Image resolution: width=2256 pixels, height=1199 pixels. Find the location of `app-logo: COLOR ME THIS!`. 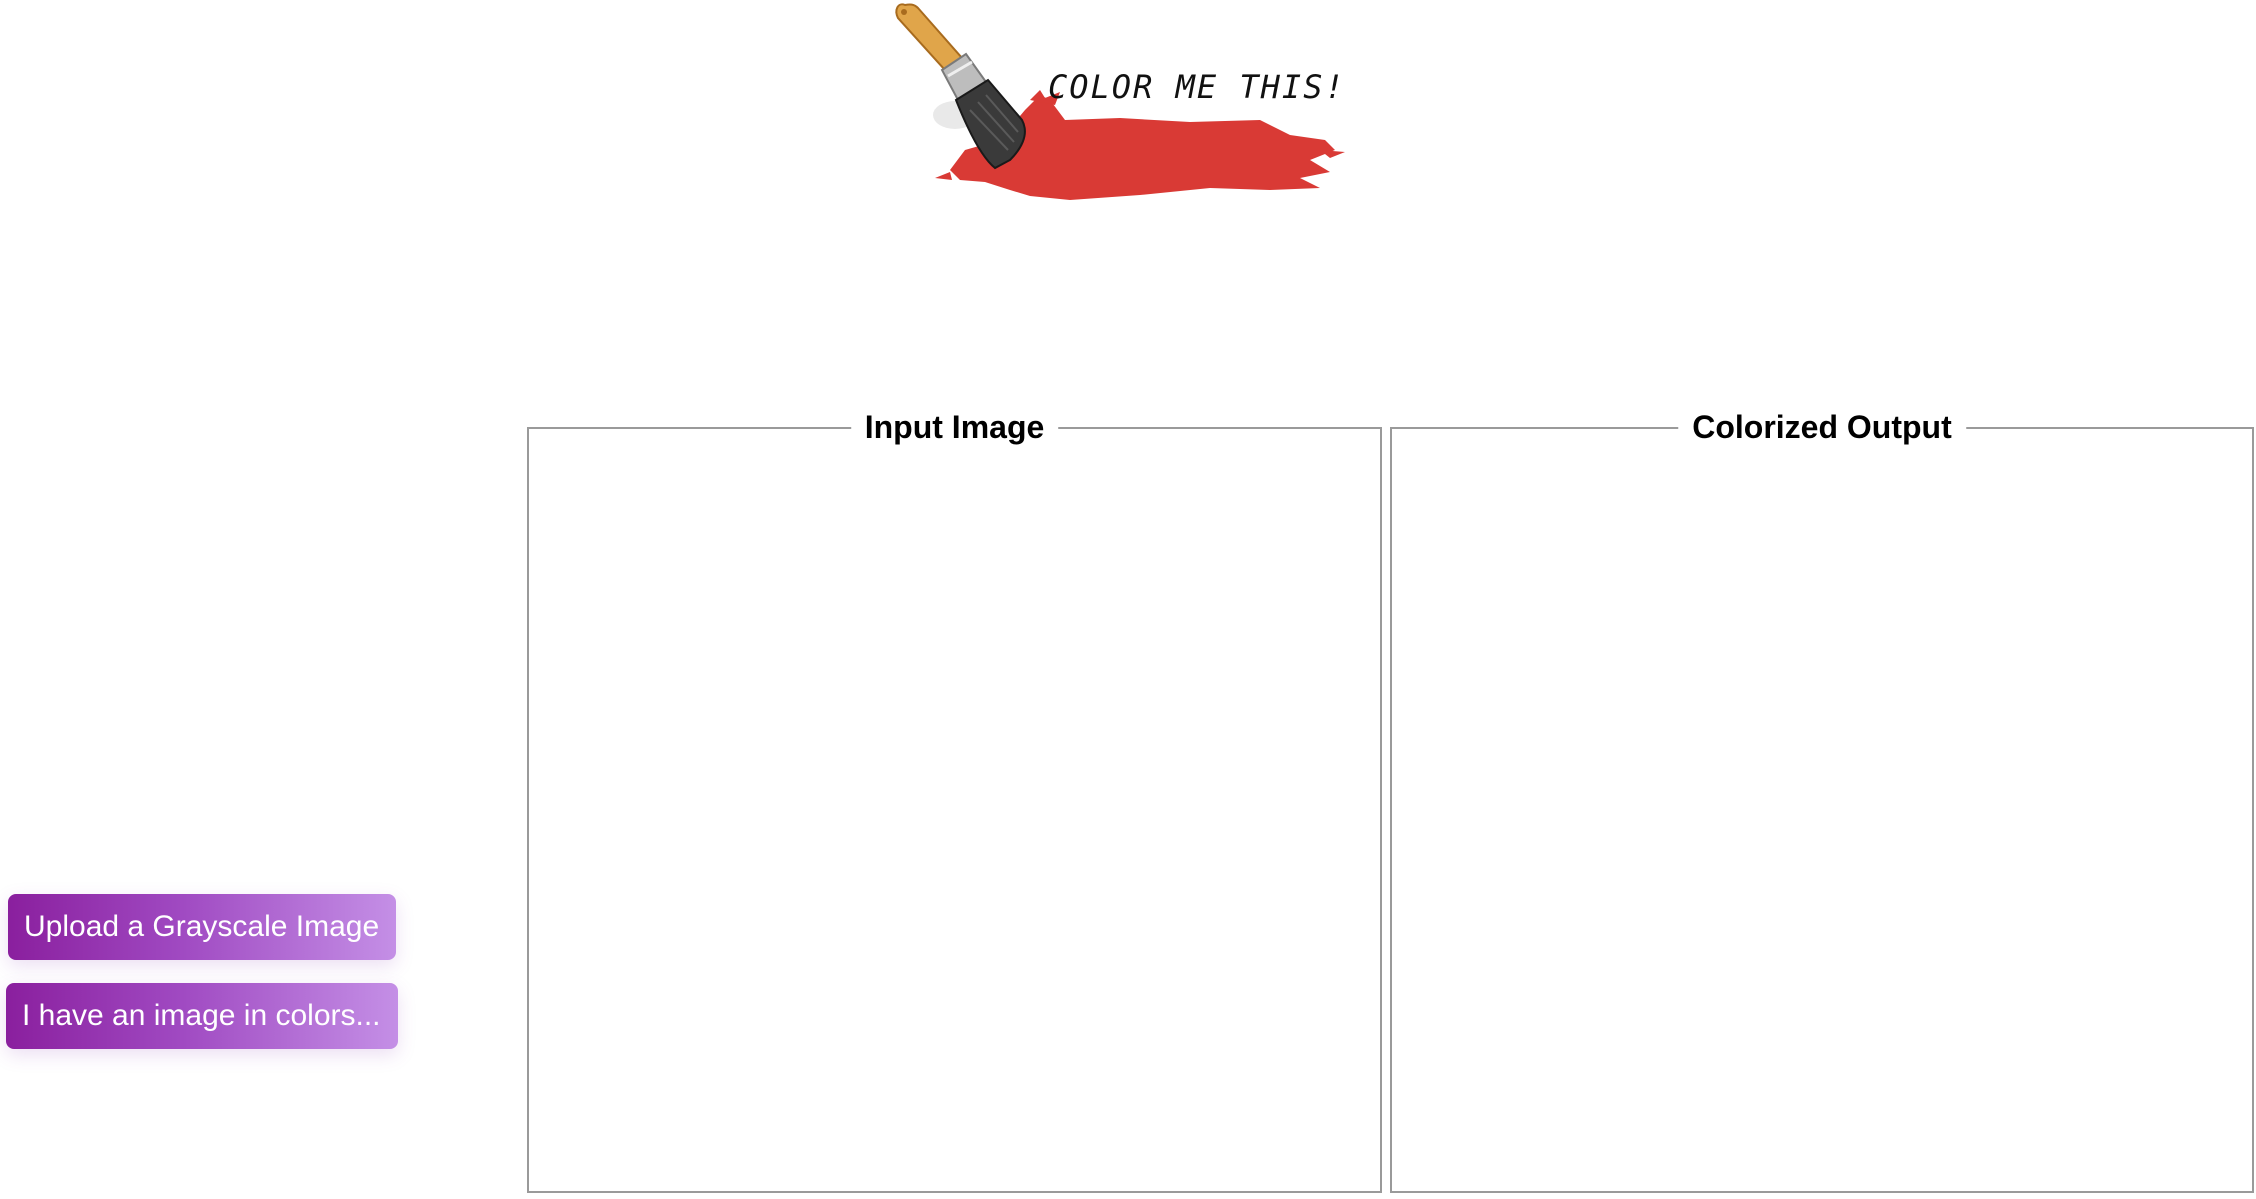

app-logo: COLOR ME THIS! is located at coordinates (1120, 105).